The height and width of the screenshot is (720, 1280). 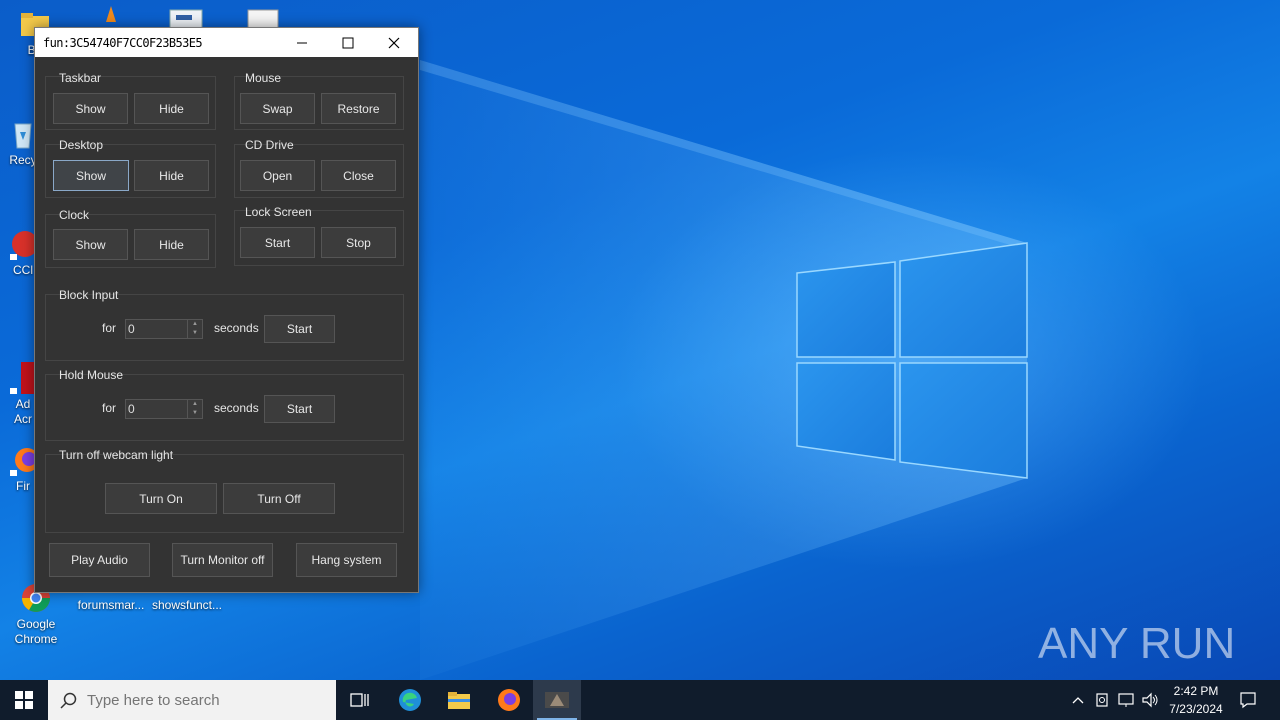 I want to click on search-input, so click(x=202, y=700).